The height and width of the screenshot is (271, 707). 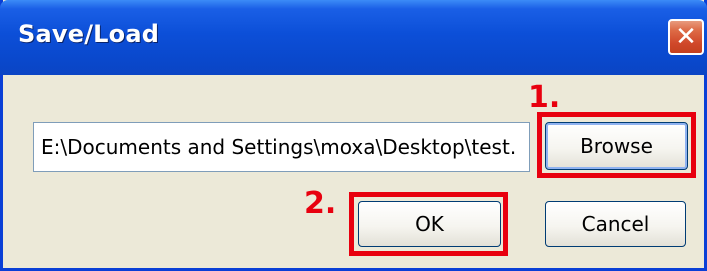 What do you see at coordinates (616, 145) in the screenshot?
I see `browse-highlight-box` at bounding box center [616, 145].